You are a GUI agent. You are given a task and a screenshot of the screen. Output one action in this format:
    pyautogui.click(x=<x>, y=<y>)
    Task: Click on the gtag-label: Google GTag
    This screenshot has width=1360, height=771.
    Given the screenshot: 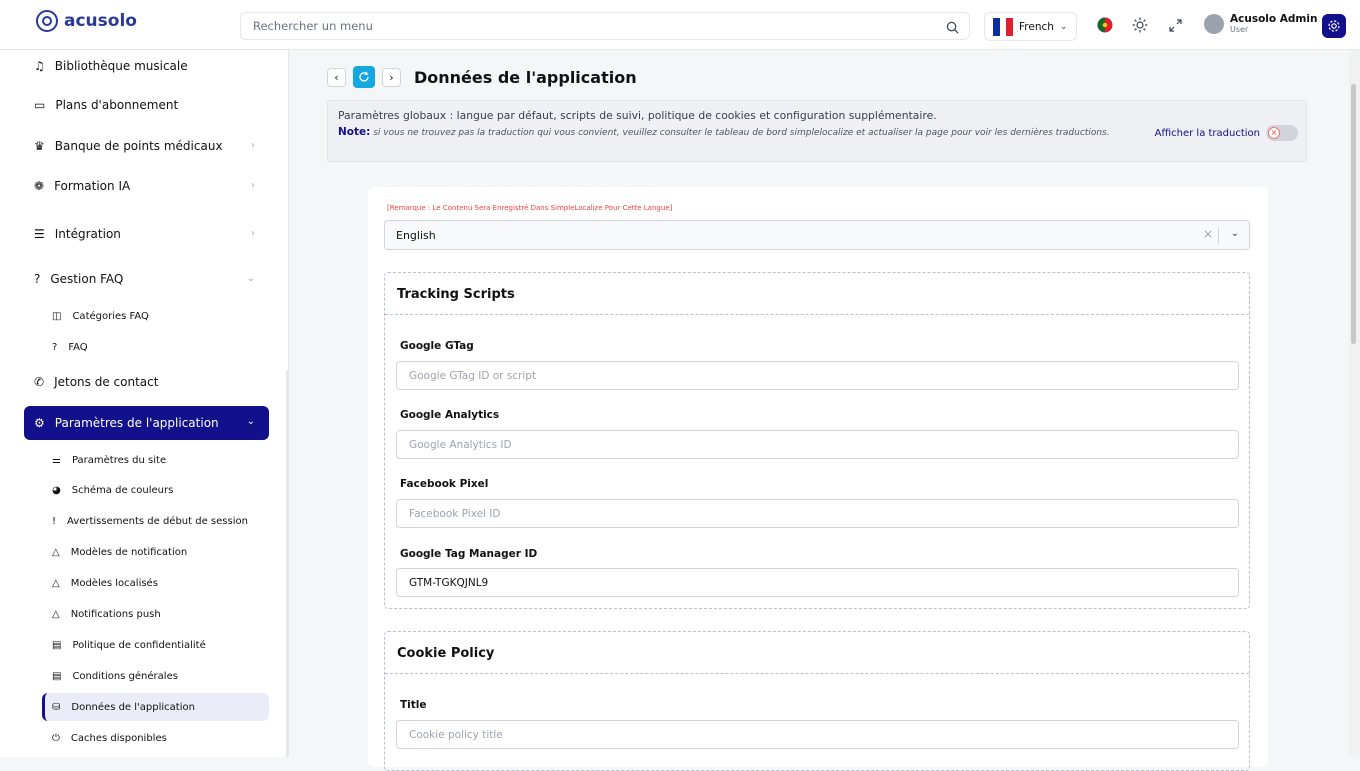 What is the action you would take?
    pyautogui.click(x=437, y=346)
    